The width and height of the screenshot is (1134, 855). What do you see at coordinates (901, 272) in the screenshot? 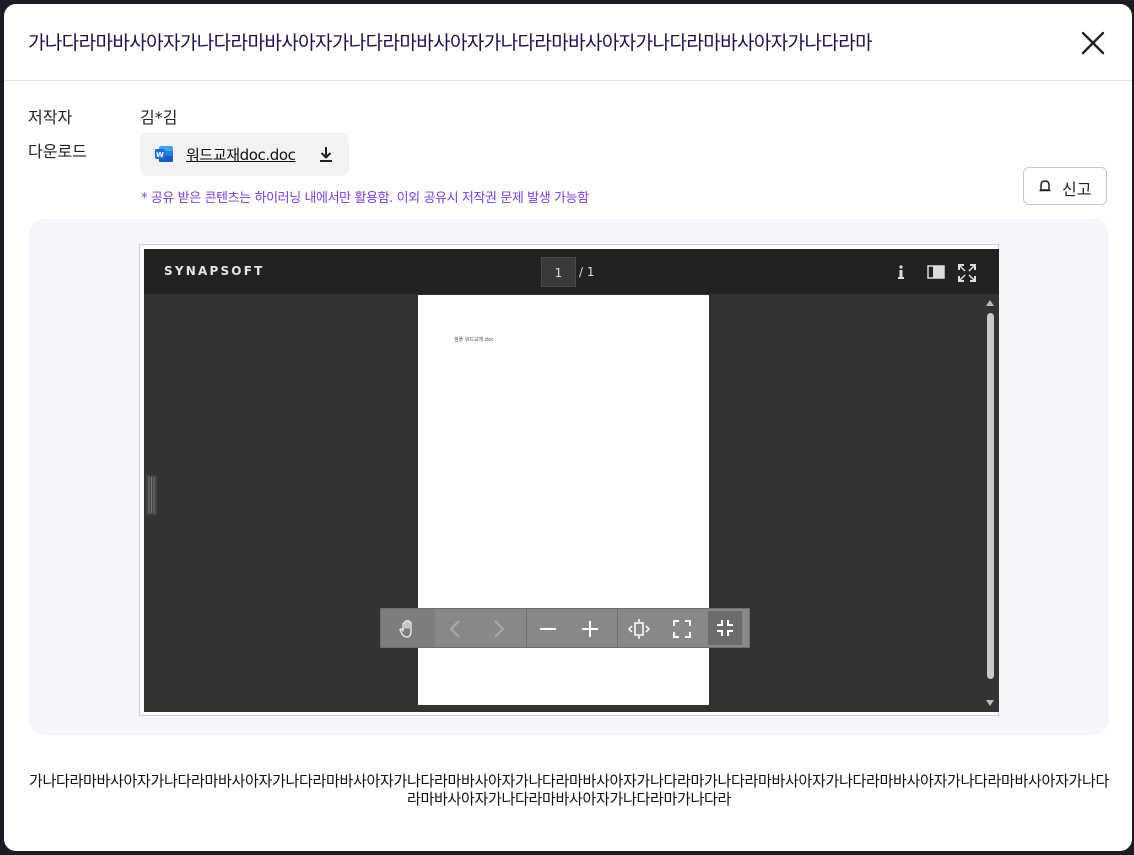
I see `info-icon` at bounding box center [901, 272].